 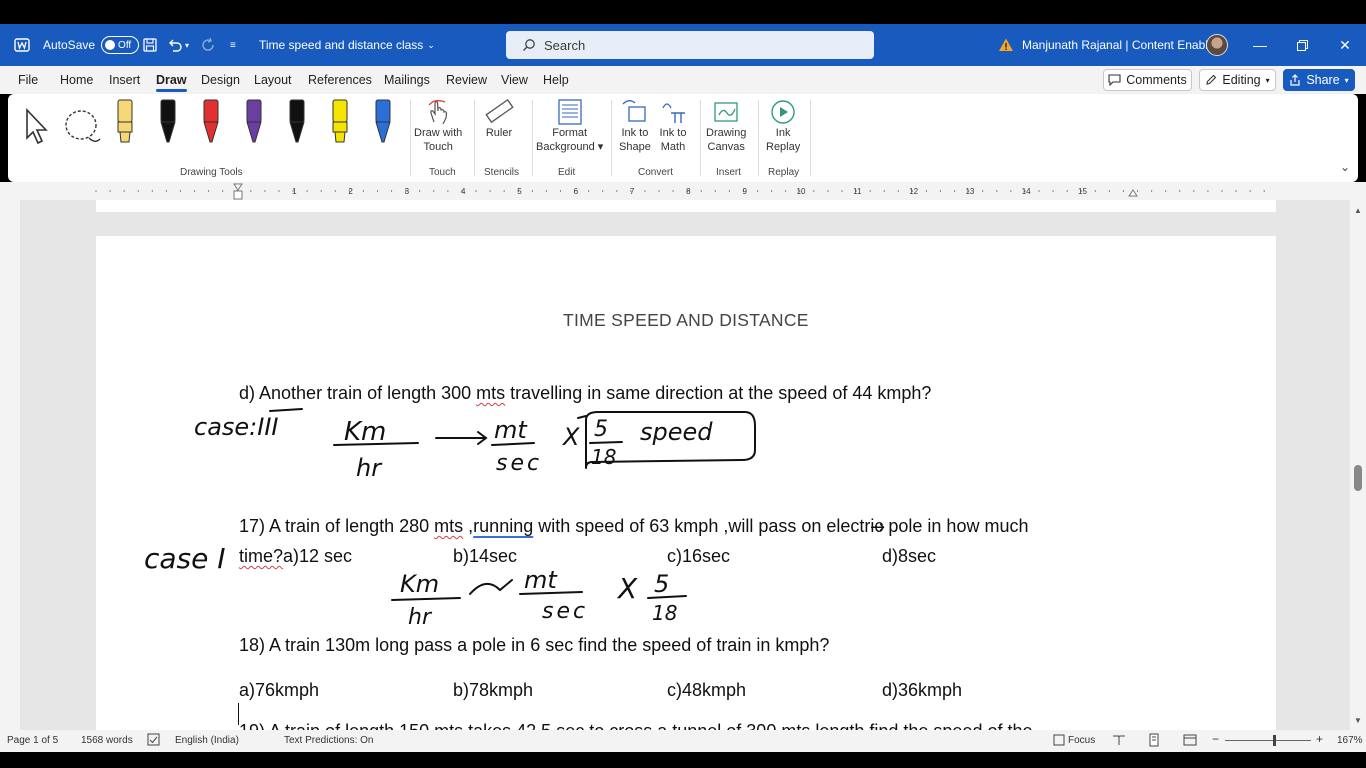 I want to click on ink-hr: hr, so click(x=369, y=468).